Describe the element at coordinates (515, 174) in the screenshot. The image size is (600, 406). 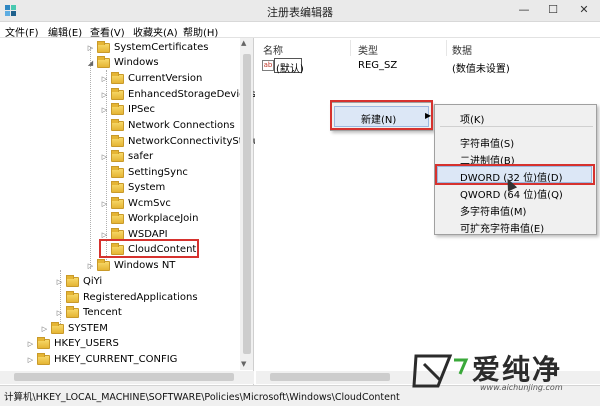
I see `dword-highlight-box` at that location.